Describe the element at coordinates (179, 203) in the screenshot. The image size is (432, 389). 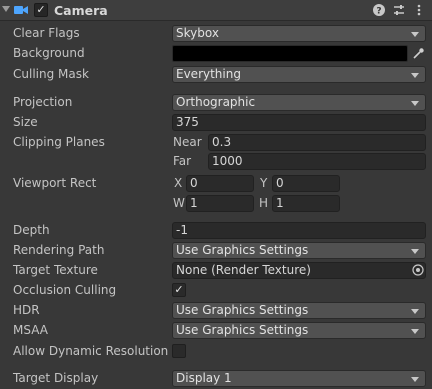
I see `viewport-w-label: W` at that location.